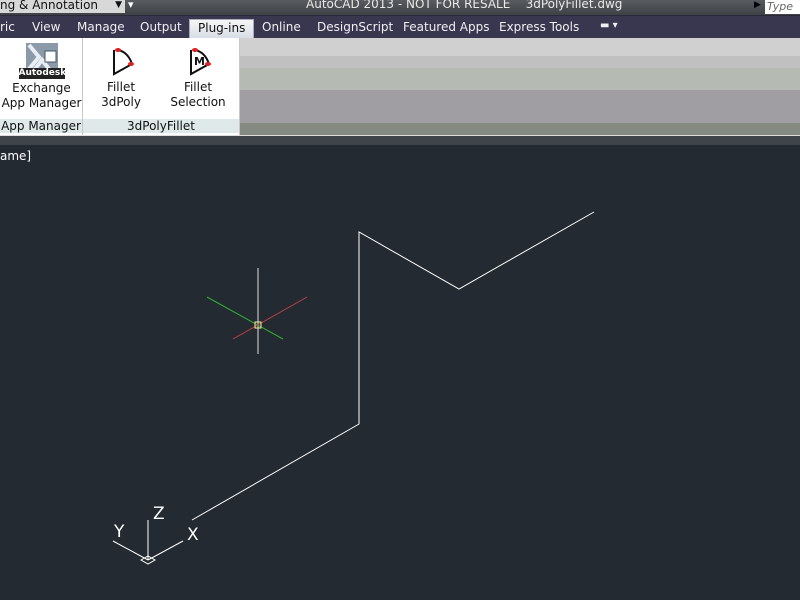 The height and width of the screenshot is (600, 800). What do you see at coordinates (121, 78) in the screenshot?
I see `fillet-3dpoly-button: Fillet 3dPoly` at bounding box center [121, 78].